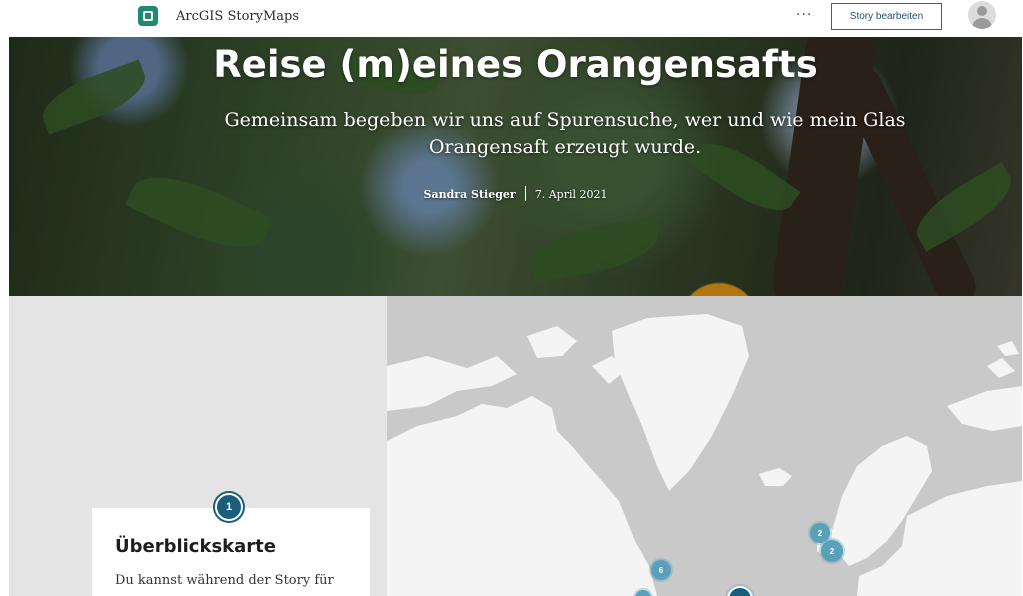  I want to click on author-name: Sandra Stieger, so click(469, 194).